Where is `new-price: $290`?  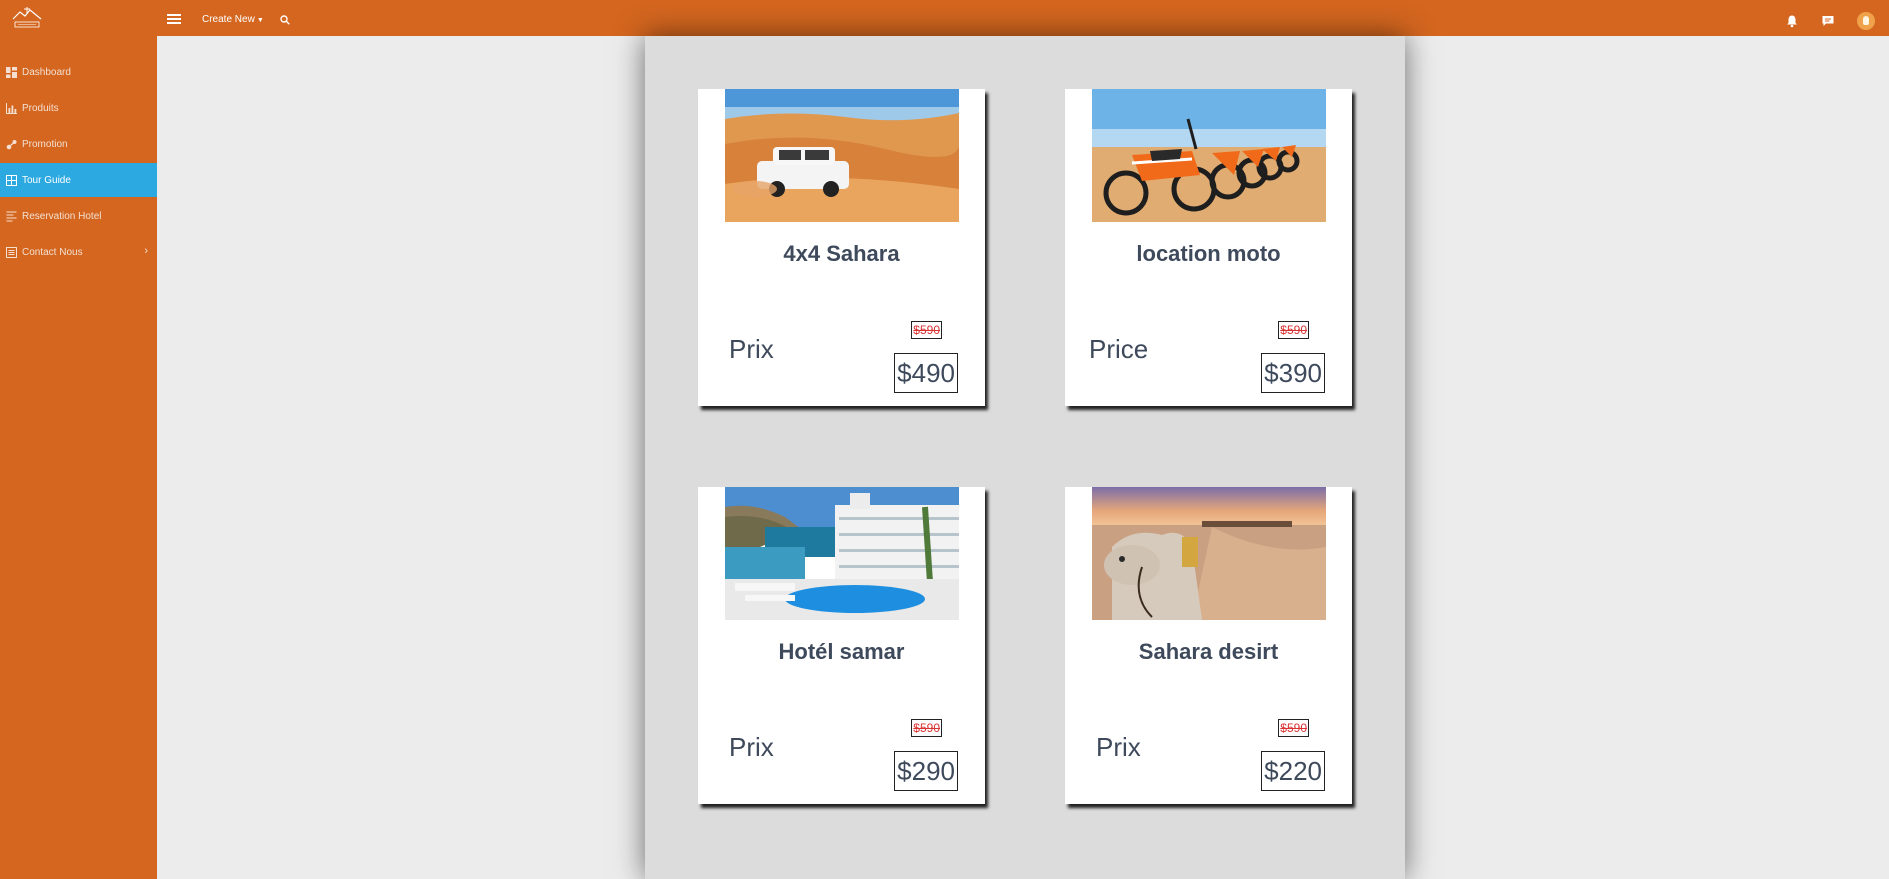
new-price: $290 is located at coordinates (926, 771).